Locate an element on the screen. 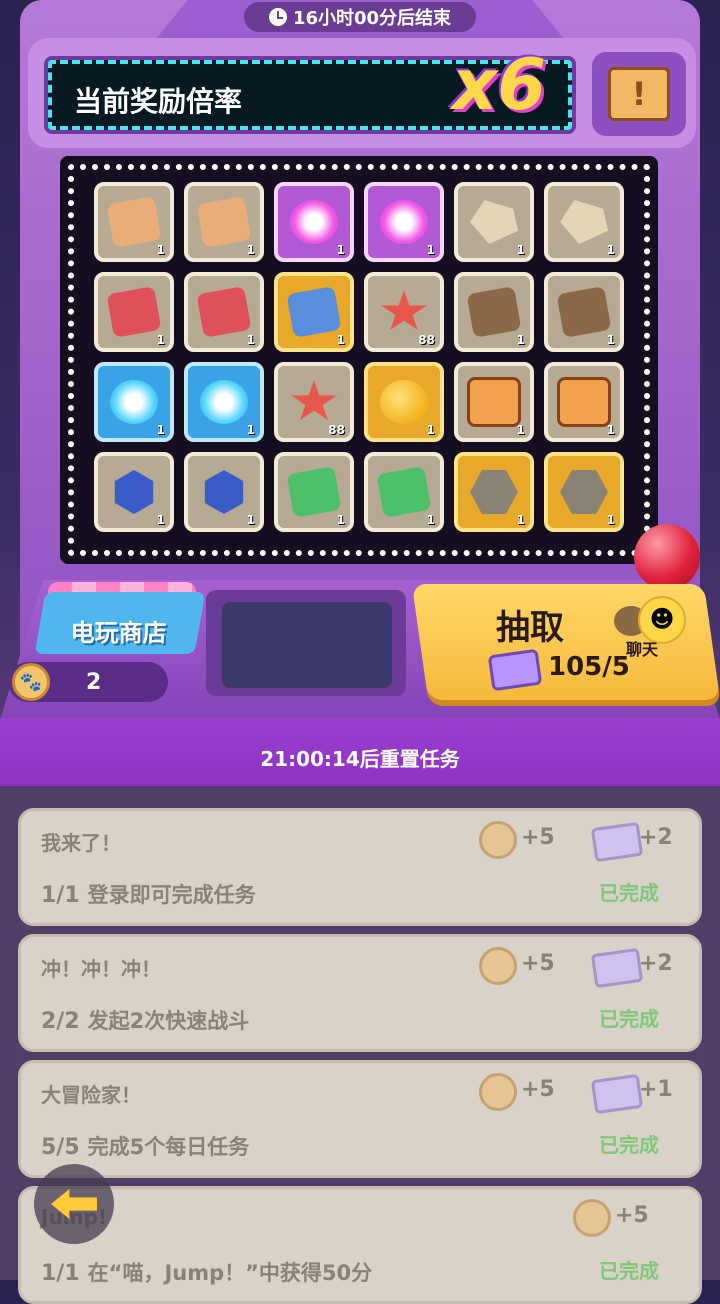 The height and width of the screenshot is (1304, 720). reward-rate-display: 当前奖励倍率 x6 is located at coordinates (310, 89).